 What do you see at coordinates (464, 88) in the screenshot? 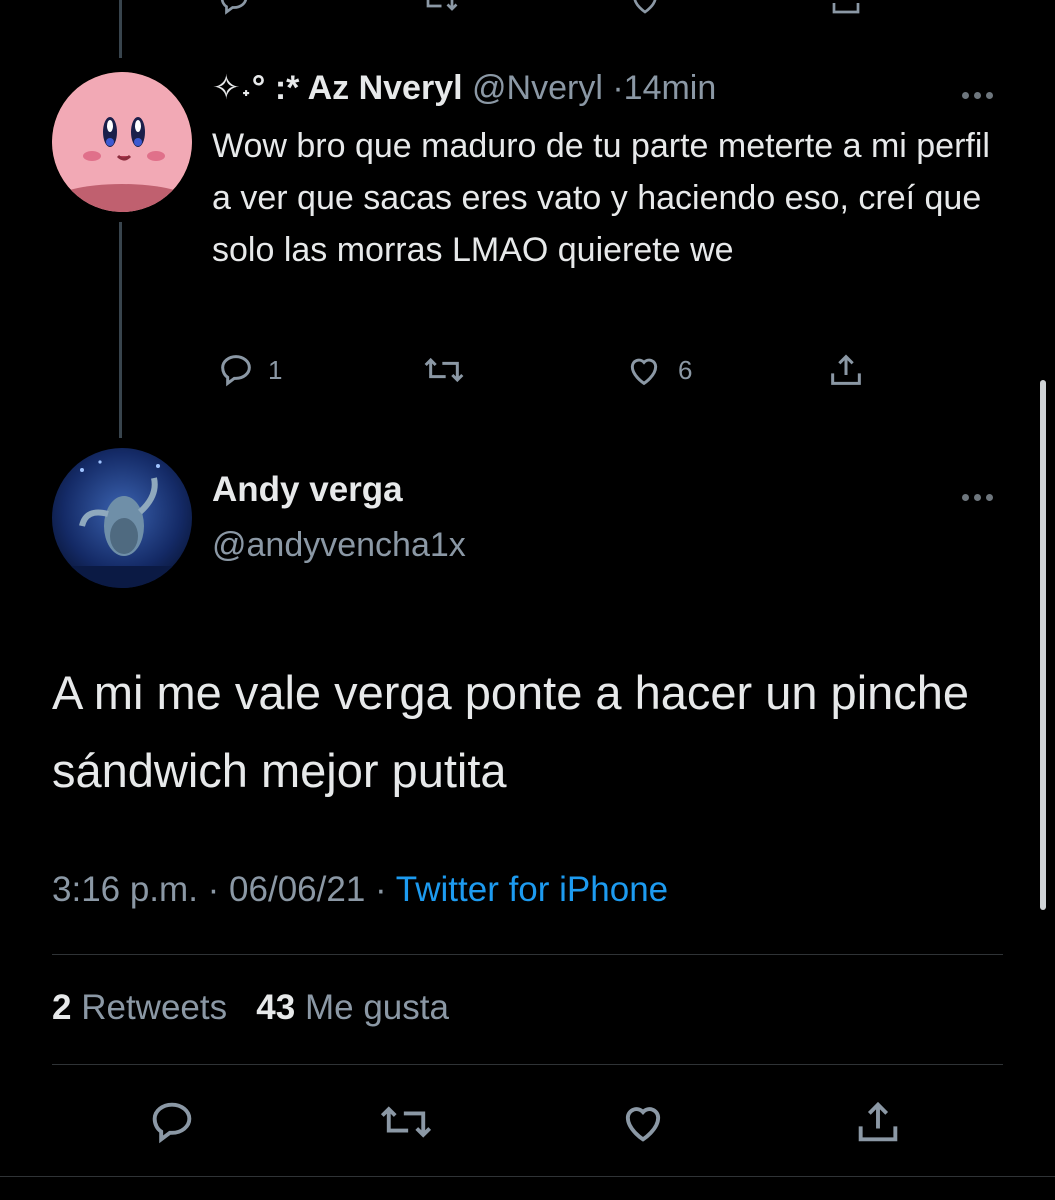
I see `reply-header: ✧˖° :* Az Nveryl @Nveryl ·14min` at bounding box center [464, 88].